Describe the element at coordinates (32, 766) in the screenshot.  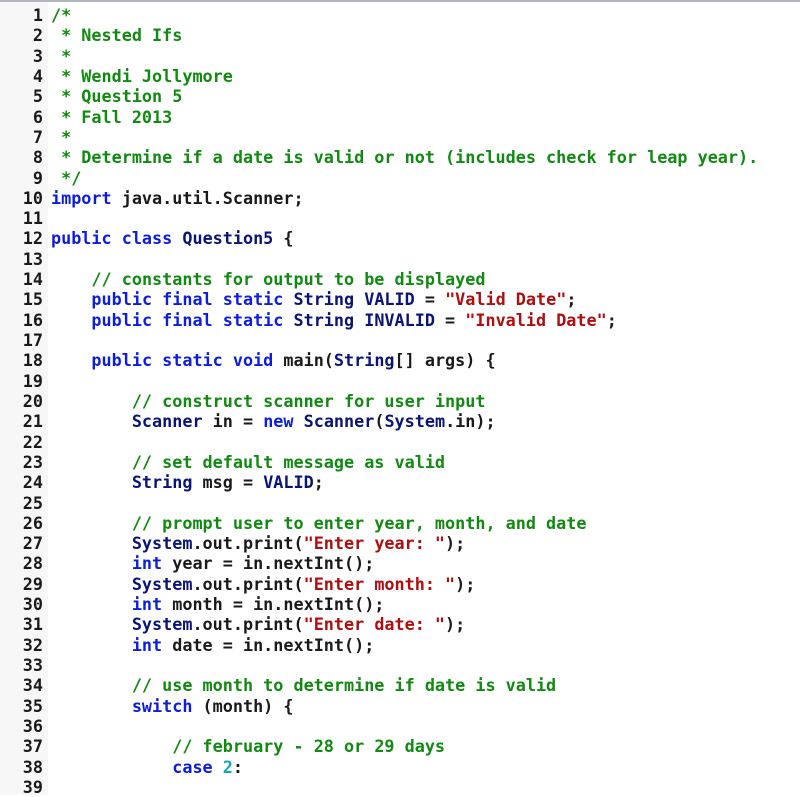
I see `line-number: 38` at that location.